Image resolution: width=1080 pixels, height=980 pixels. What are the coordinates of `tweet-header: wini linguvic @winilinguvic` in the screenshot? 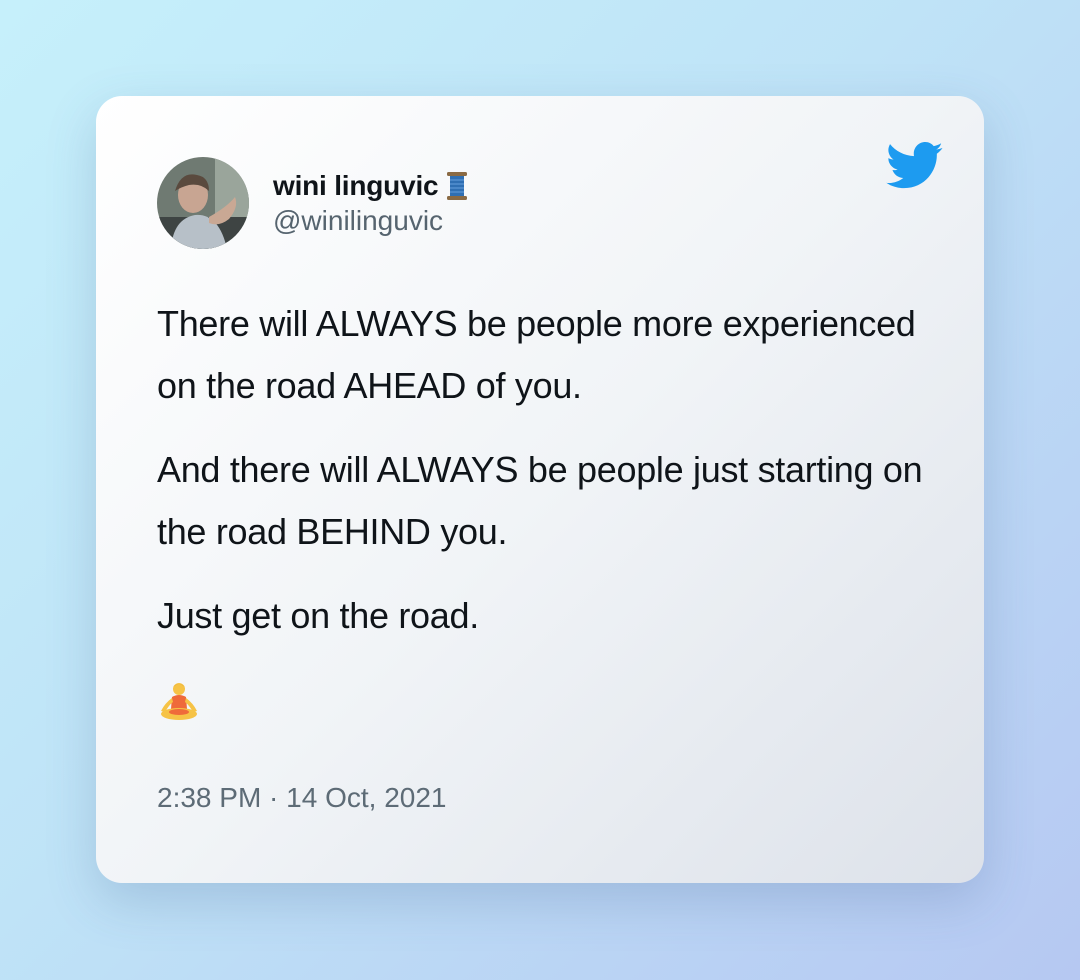 It's located at (312, 203).